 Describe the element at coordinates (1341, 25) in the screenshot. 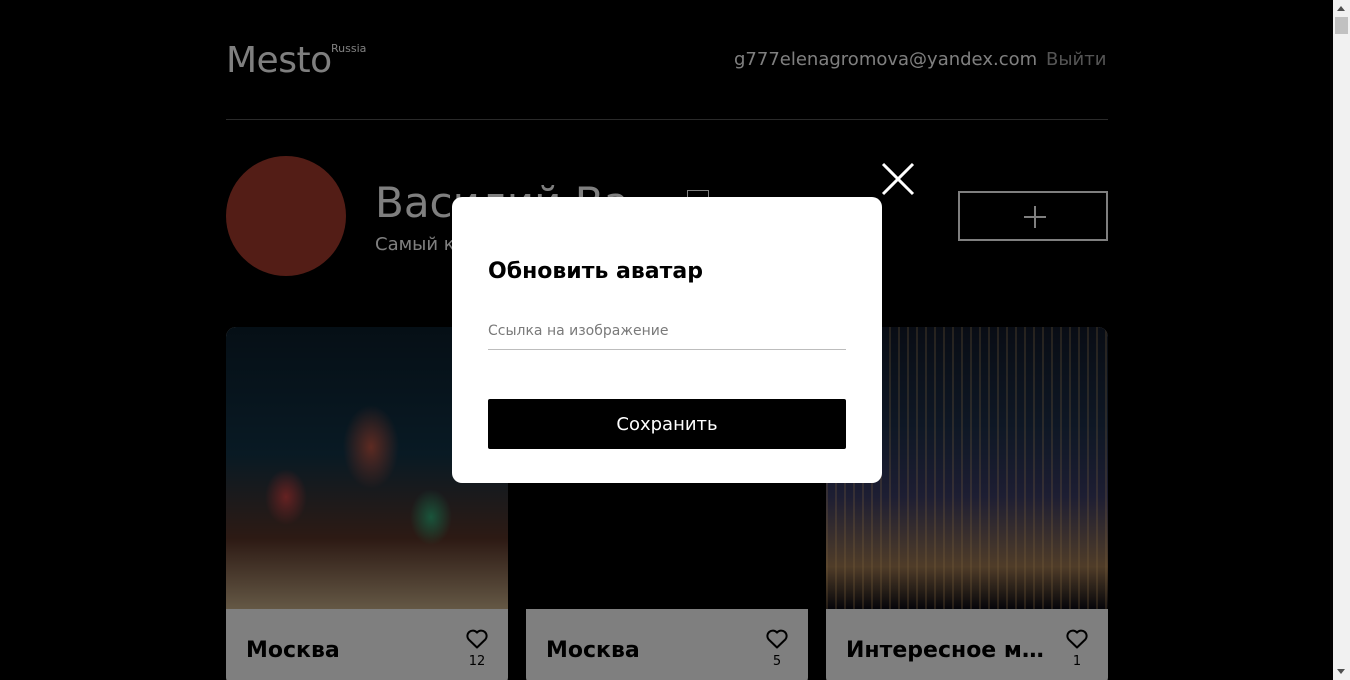

I see `scrollbar-thumb` at that location.